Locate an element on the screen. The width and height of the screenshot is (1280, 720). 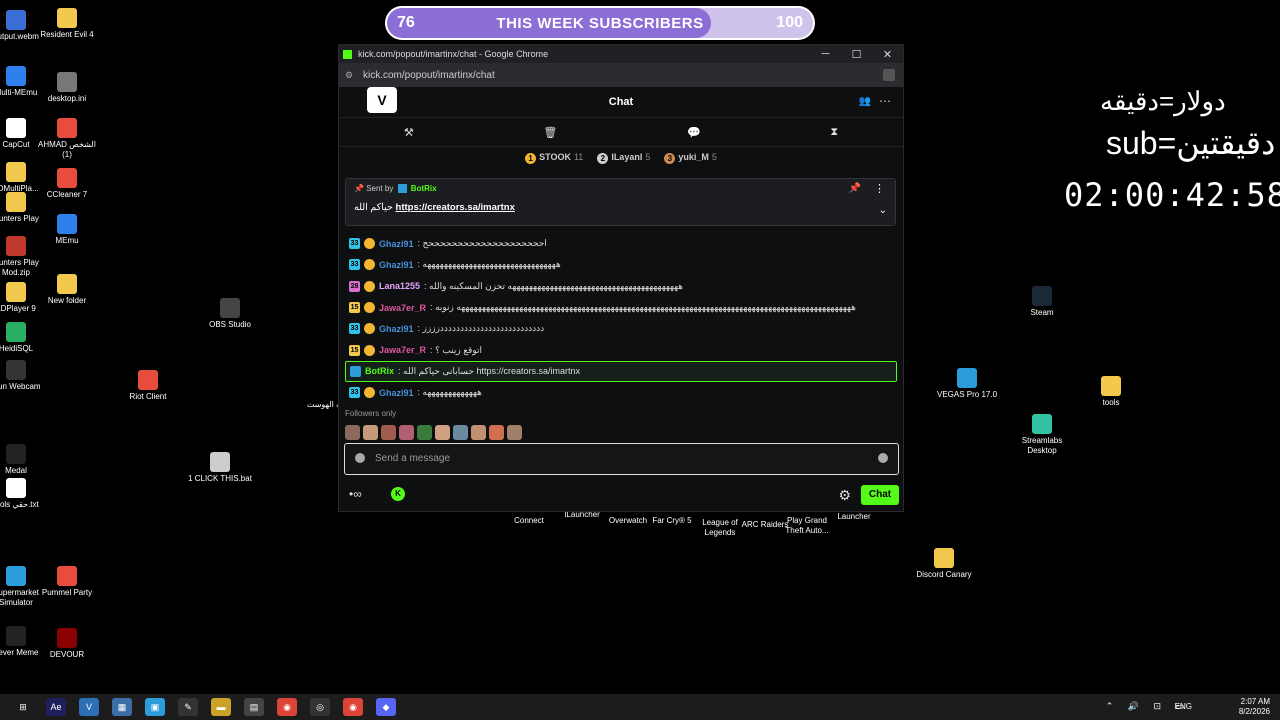
chat-message: 33 Ghazi91: اححححححححححححححححححححح is located at coordinates (621, 243).